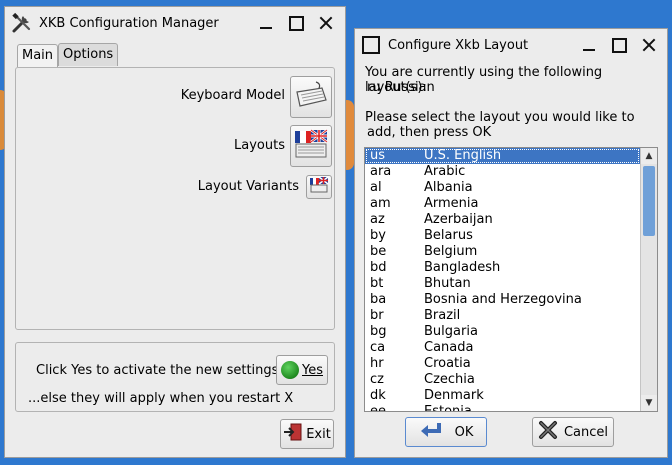 The image size is (672, 465). Describe the element at coordinates (377, 283) in the screenshot. I see `layout-code: bt` at that location.